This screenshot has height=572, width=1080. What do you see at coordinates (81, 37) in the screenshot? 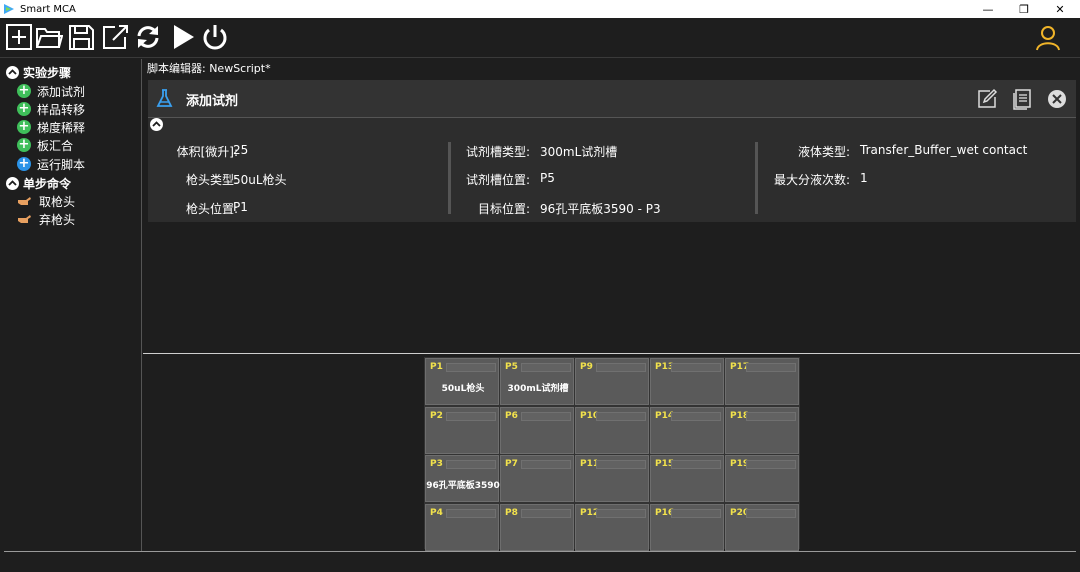
I see `save-script-button` at bounding box center [81, 37].